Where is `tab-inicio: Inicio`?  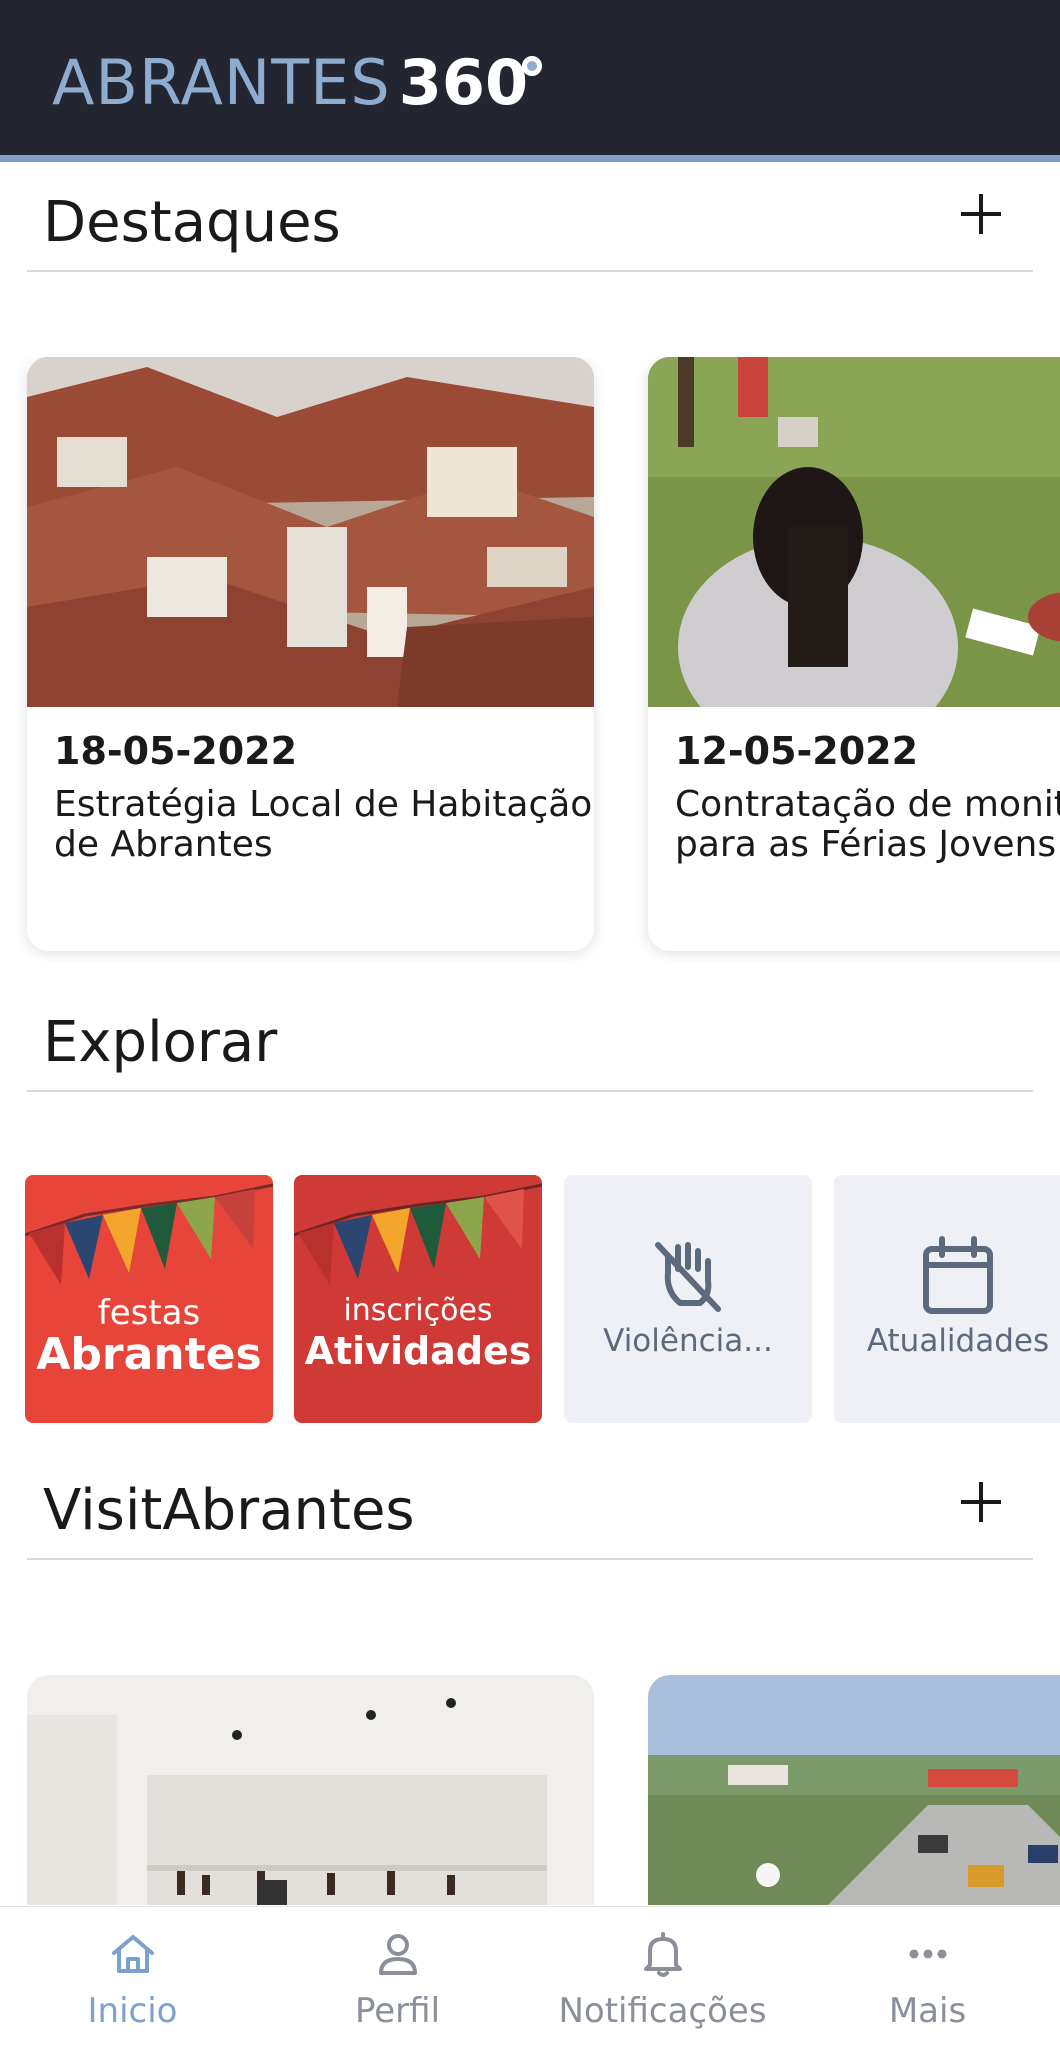
tab-inicio: Inicio is located at coordinates (132, 1977).